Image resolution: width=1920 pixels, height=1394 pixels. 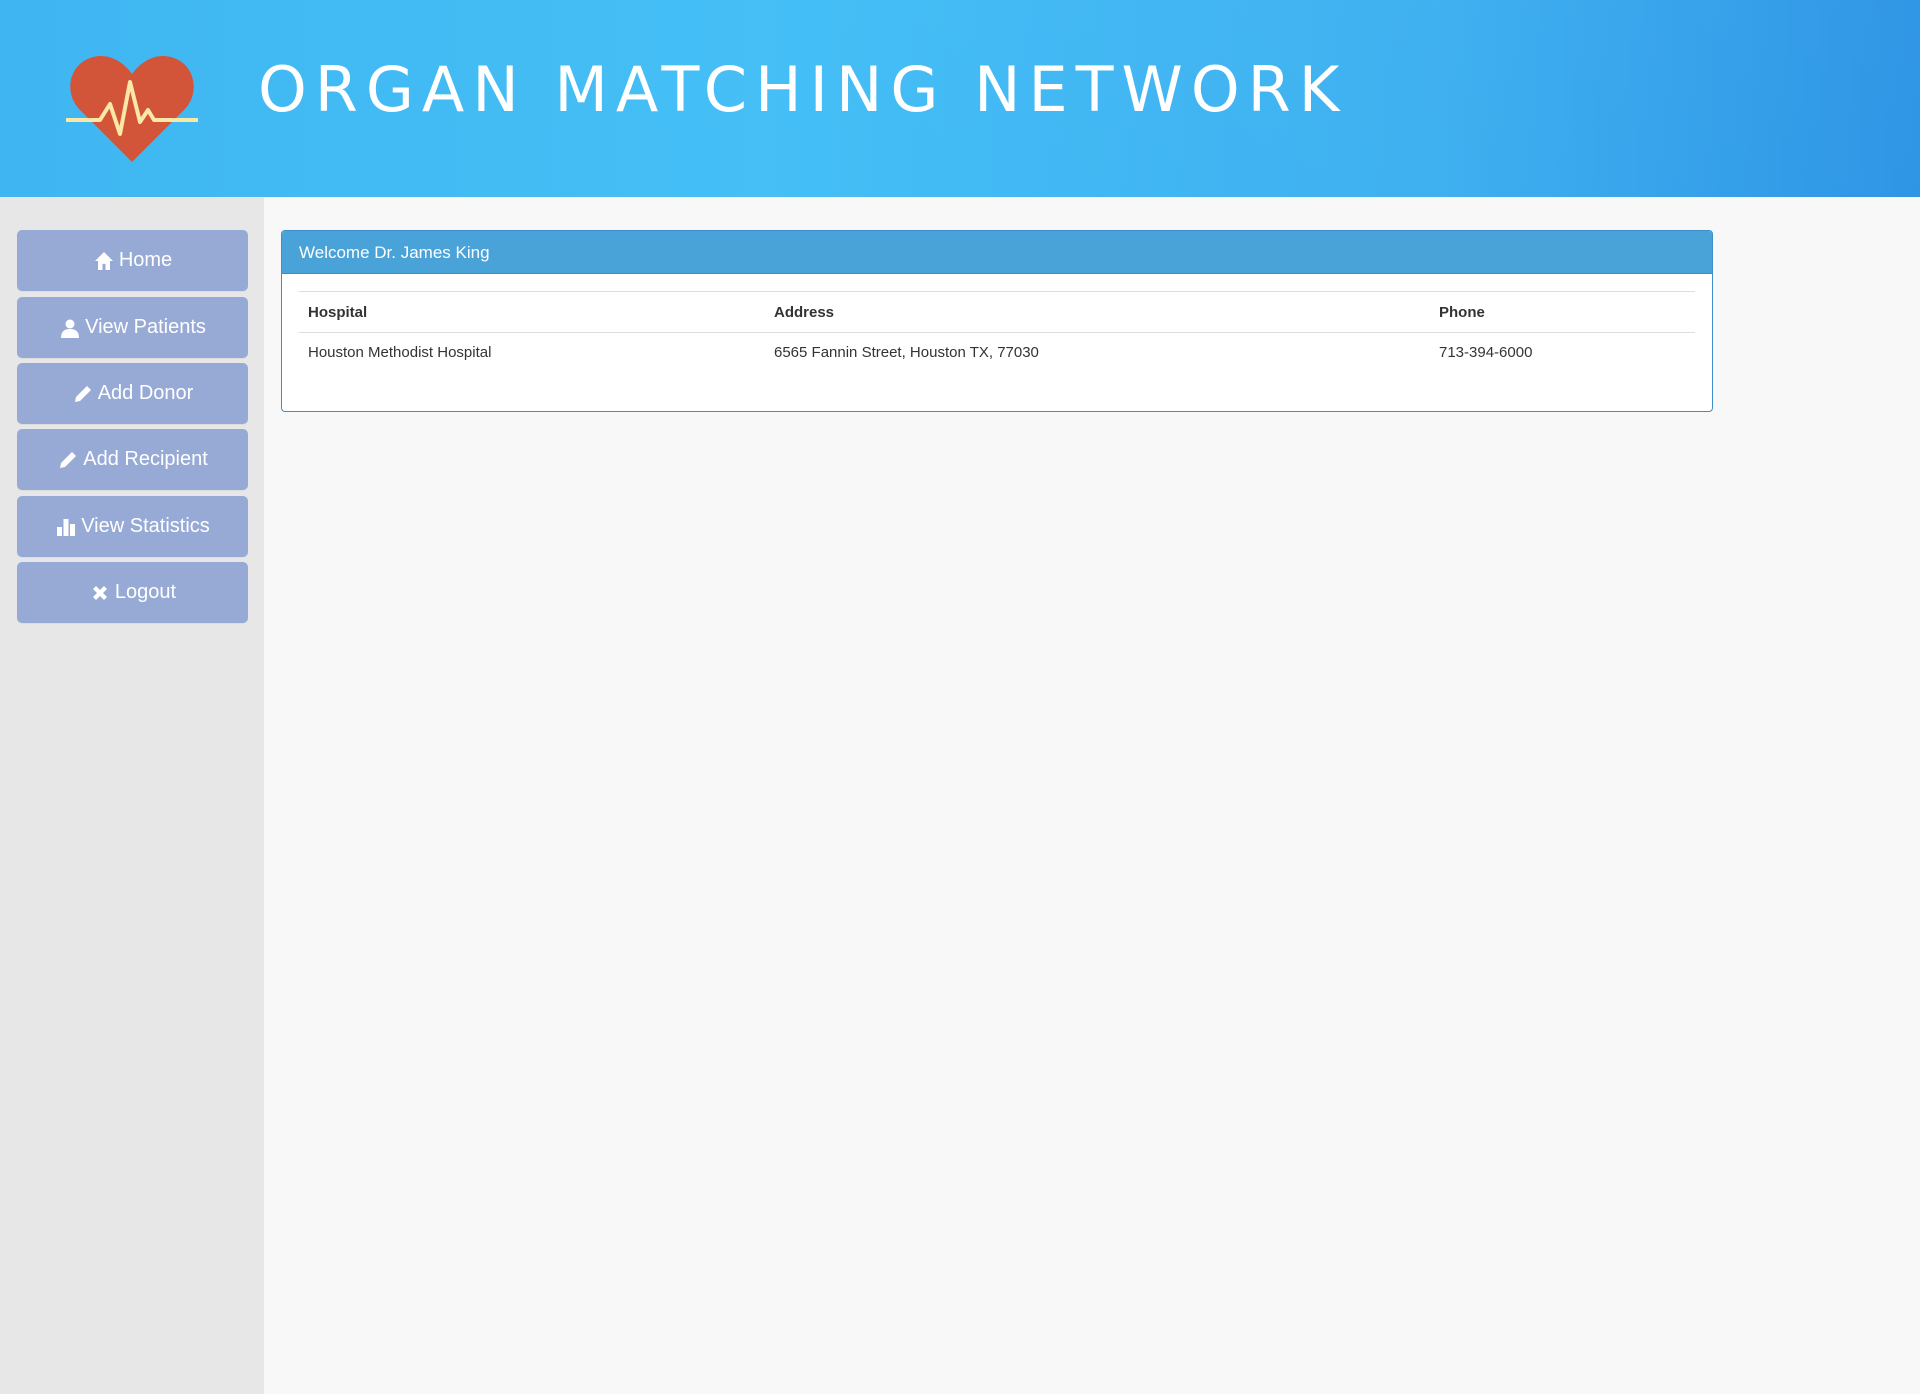 What do you see at coordinates (1562, 312) in the screenshot?
I see `column-header-phone: Phone` at bounding box center [1562, 312].